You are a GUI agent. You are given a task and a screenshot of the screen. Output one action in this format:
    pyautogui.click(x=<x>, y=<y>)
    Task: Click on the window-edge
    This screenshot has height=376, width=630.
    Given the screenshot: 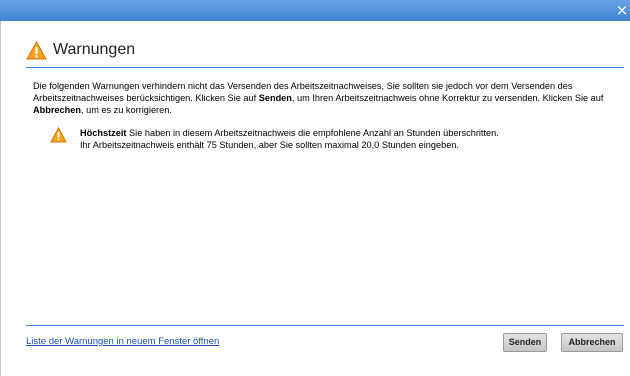 What is the action you would take?
    pyautogui.click(x=0, y=198)
    